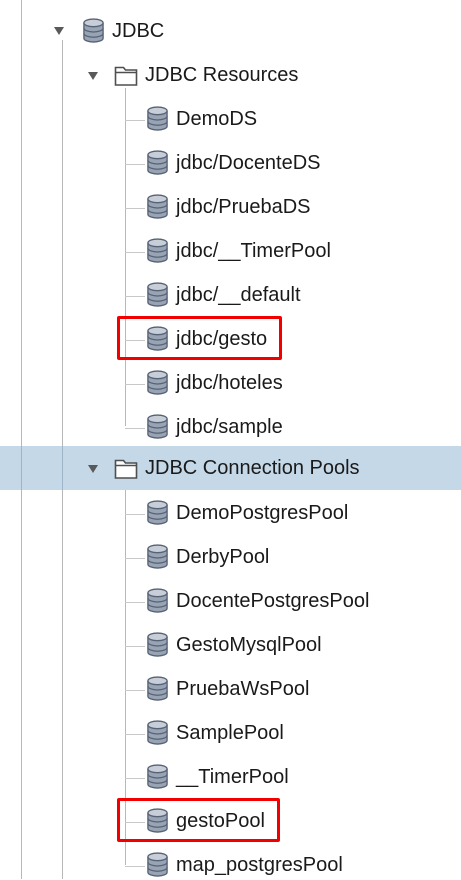 This screenshot has height=880, width=461. What do you see at coordinates (243, 689) in the screenshot?
I see `tree-leaf-label: PruebaWsPool` at bounding box center [243, 689].